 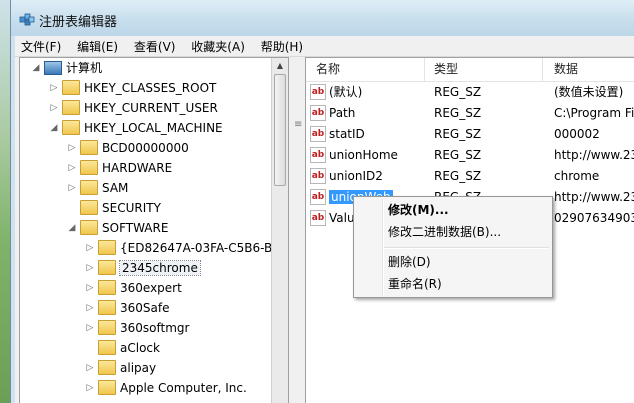 I want to click on scroll-up-icon: ▲, so click(x=280, y=66).